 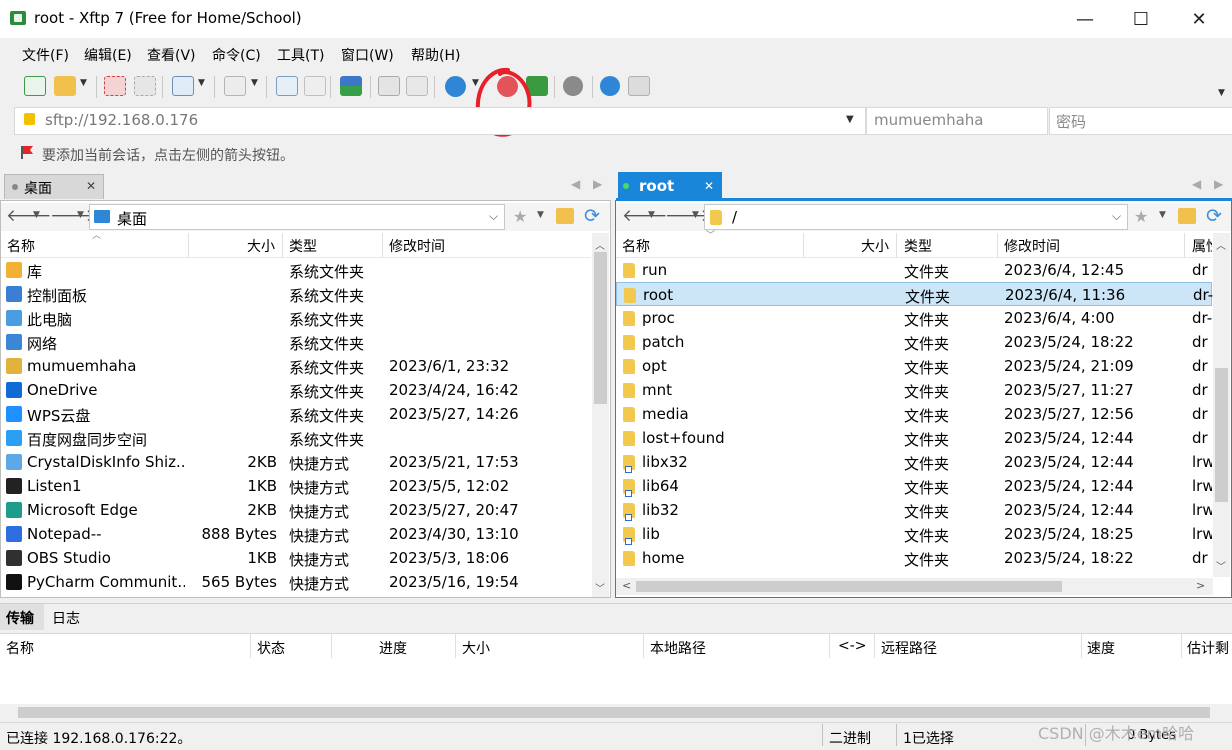 I want to click on table-row: lib32 文件夹 2023/5/24, 12:44 lrw, so click(x=914, y=510).